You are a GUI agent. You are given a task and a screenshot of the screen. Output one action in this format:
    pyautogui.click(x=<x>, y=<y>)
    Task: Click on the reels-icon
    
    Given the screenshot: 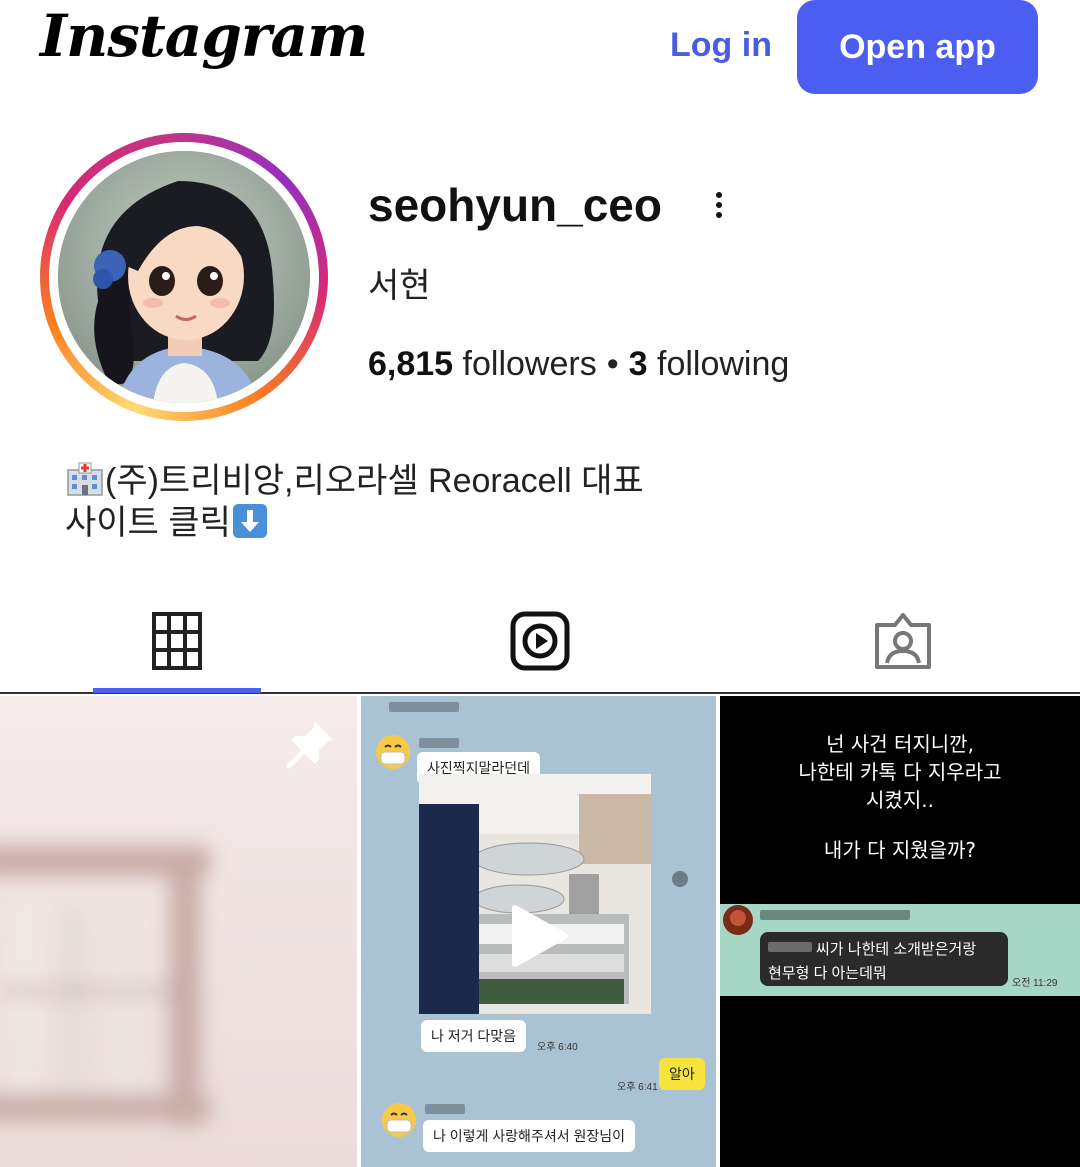 What is the action you would take?
    pyautogui.click(x=540, y=641)
    